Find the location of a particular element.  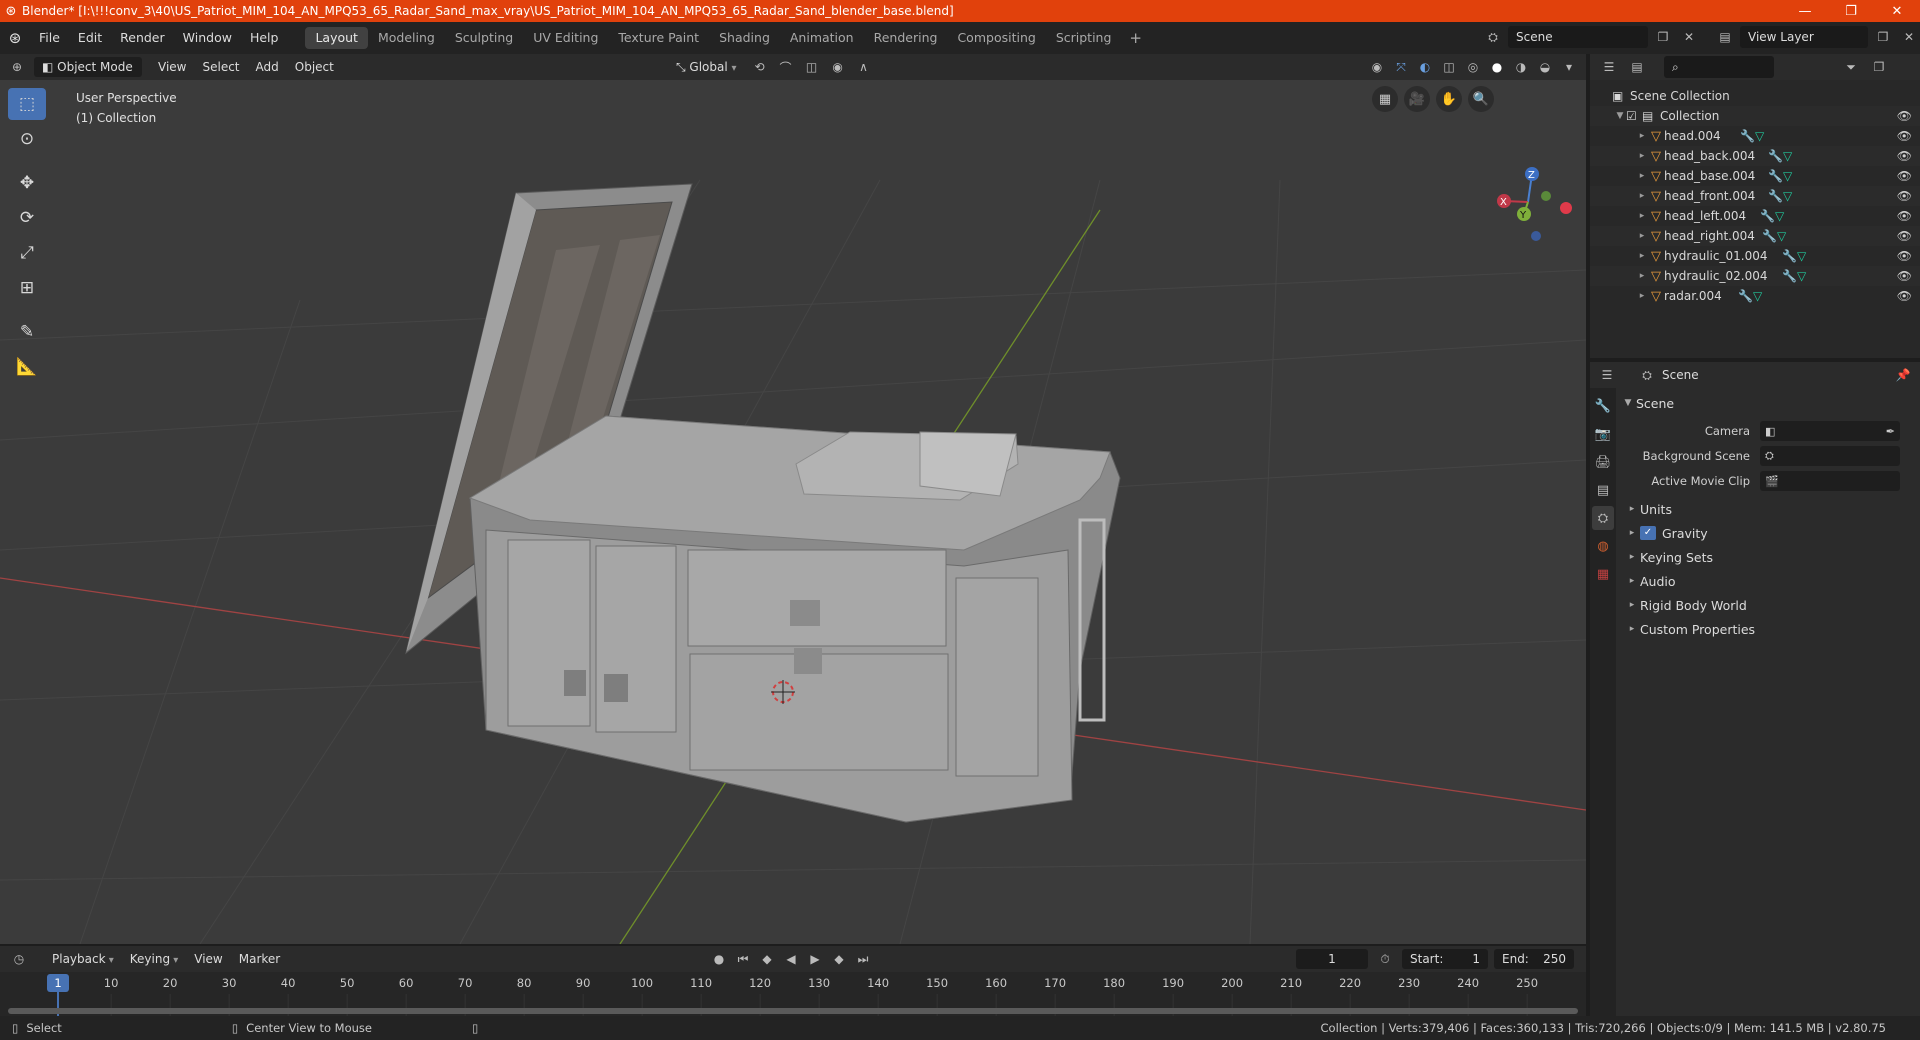

scene-tab-icon: ⛭ is located at coordinates (1603, 518).